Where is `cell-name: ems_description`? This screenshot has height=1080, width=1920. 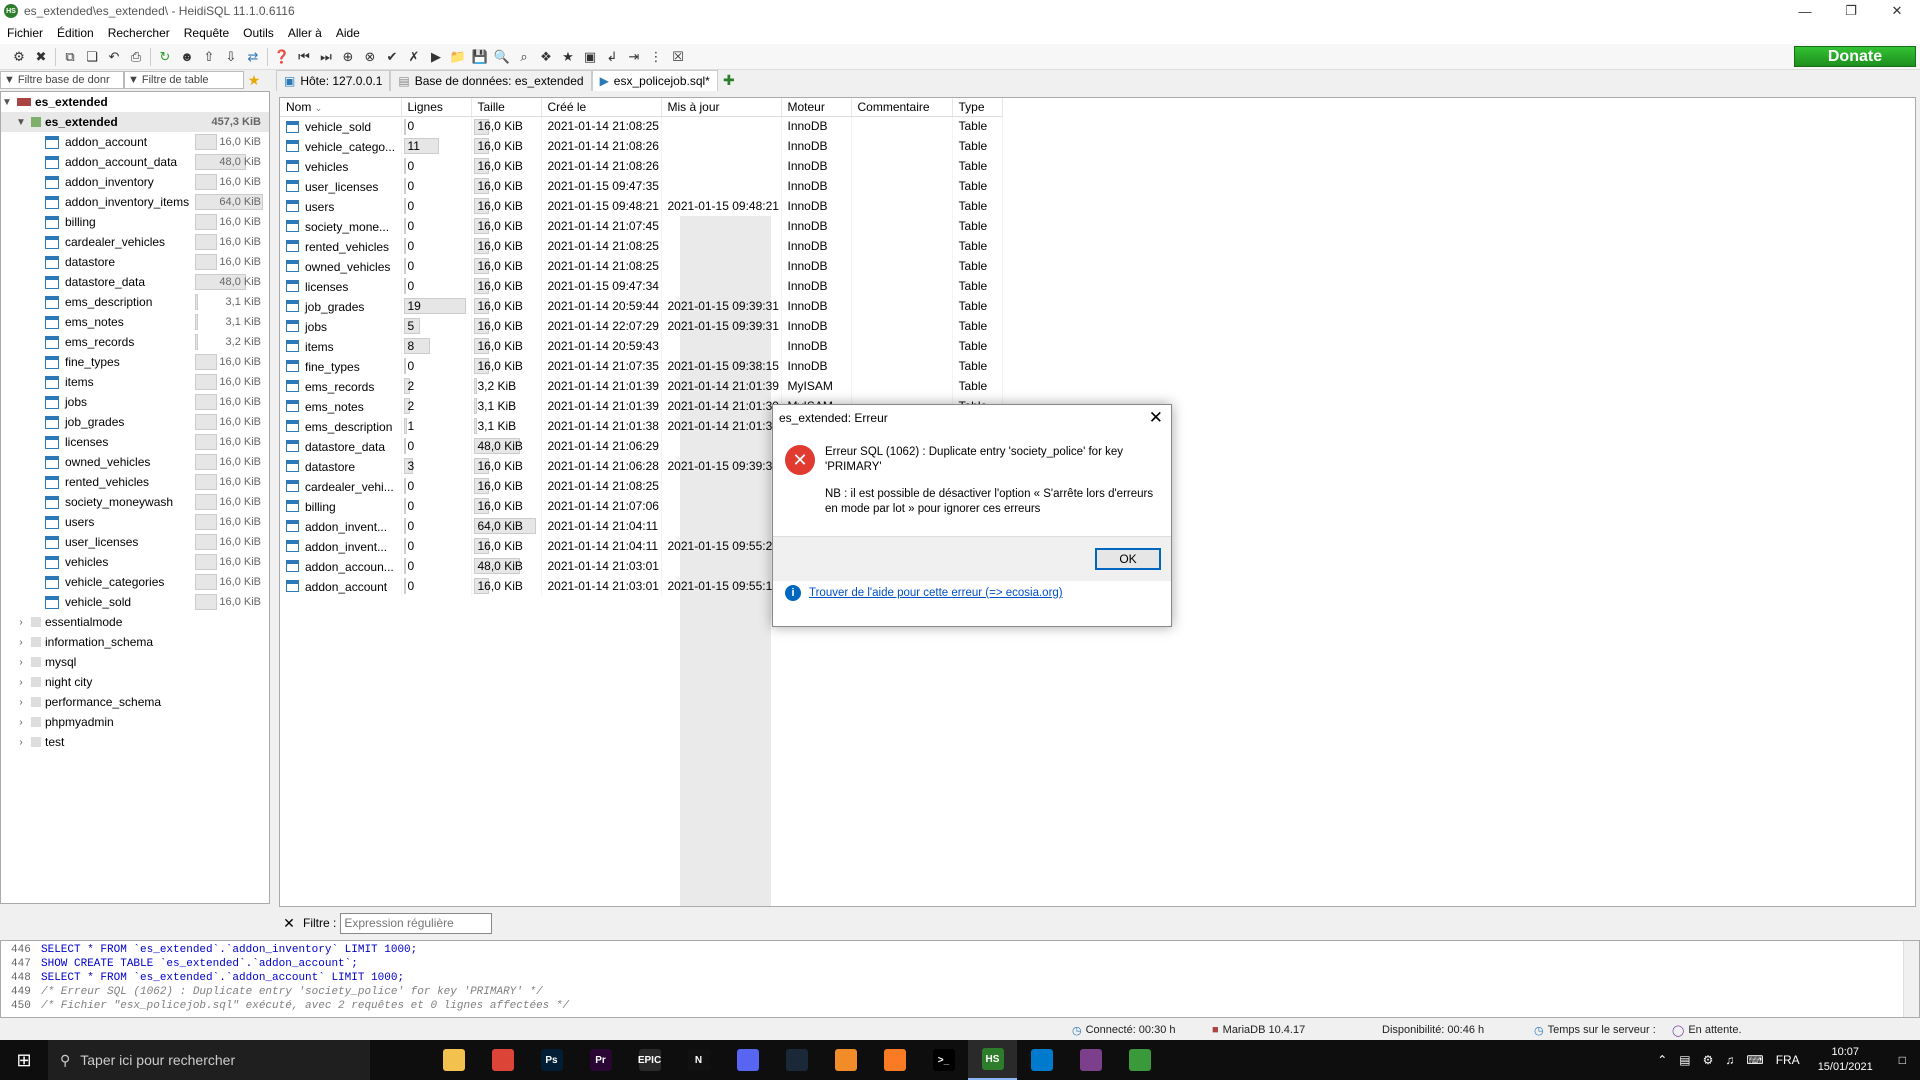
cell-name: ems_description is located at coordinates (341, 426).